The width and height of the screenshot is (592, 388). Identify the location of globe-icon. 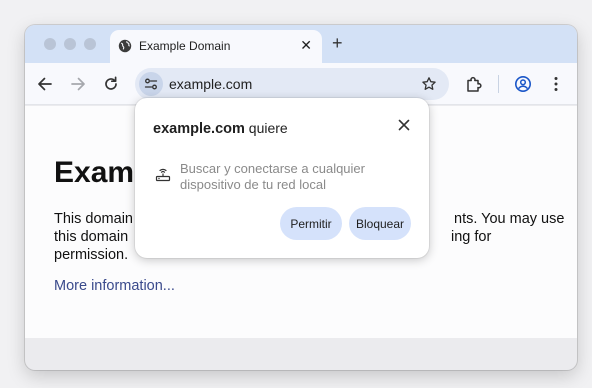
(125, 46).